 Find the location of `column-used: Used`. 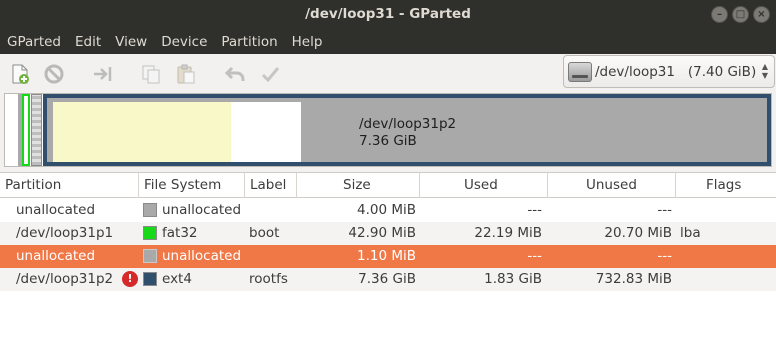

column-used: Used is located at coordinates (484, 185).